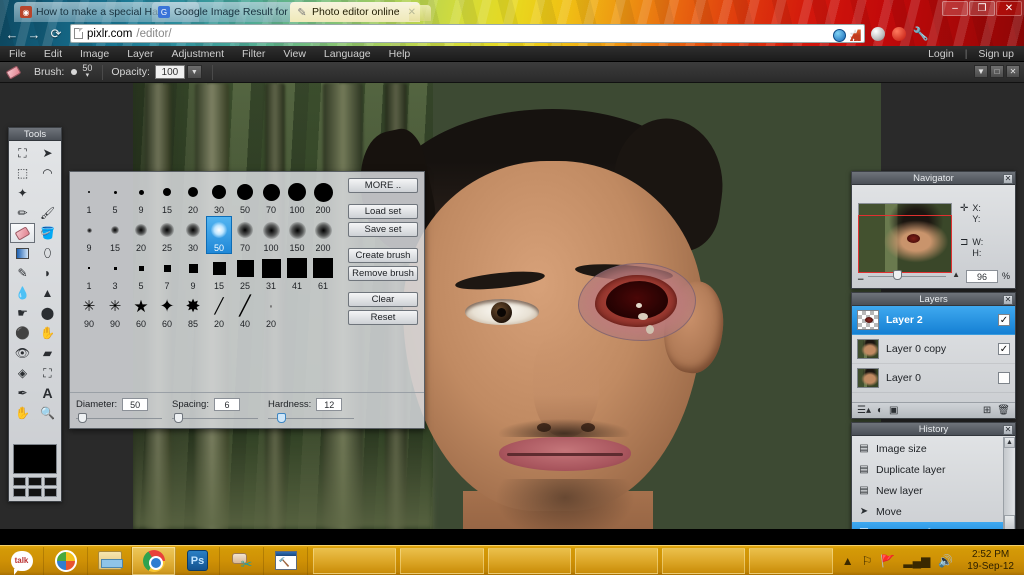  Describe the element at coordinates (1013, 71) in the screenshot. I see `pixlr-close-button: ✕` at that location.